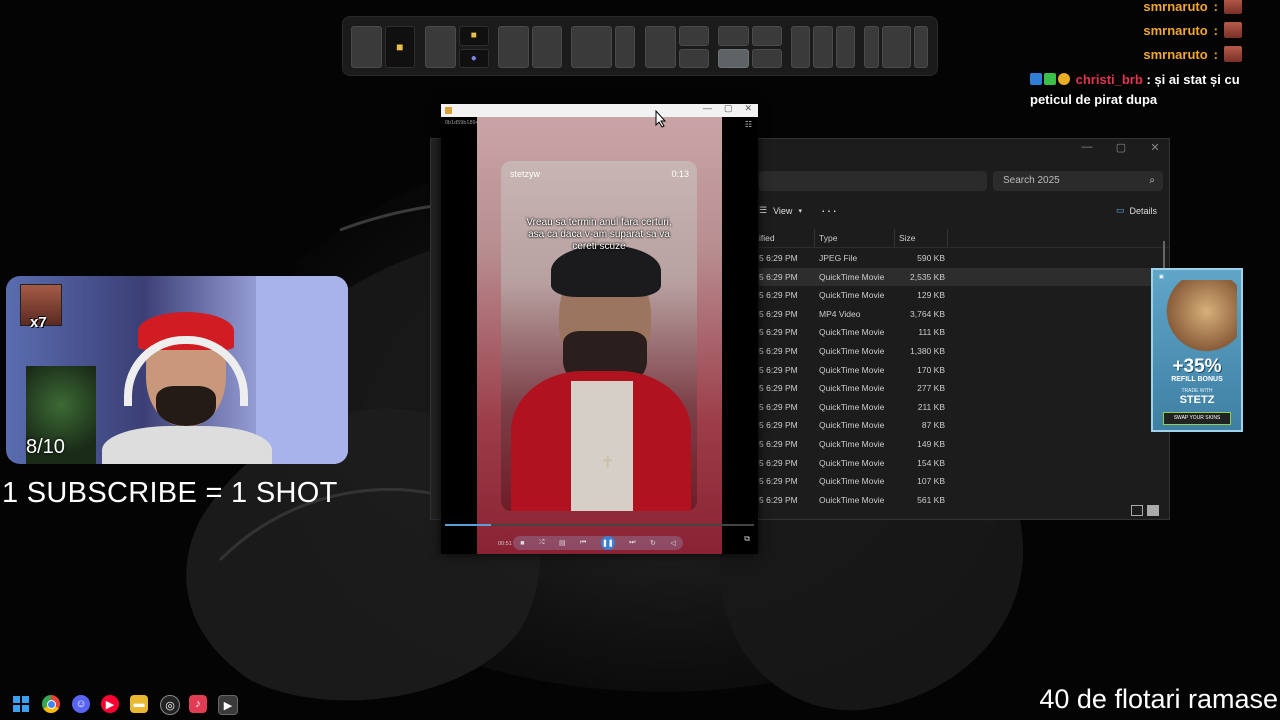 This screenshot has width=1280, height=720. What do you see at coordinates (505, 544) in the screenshot?
I see `current-time: 00:51` at bounding box center [505, 544].